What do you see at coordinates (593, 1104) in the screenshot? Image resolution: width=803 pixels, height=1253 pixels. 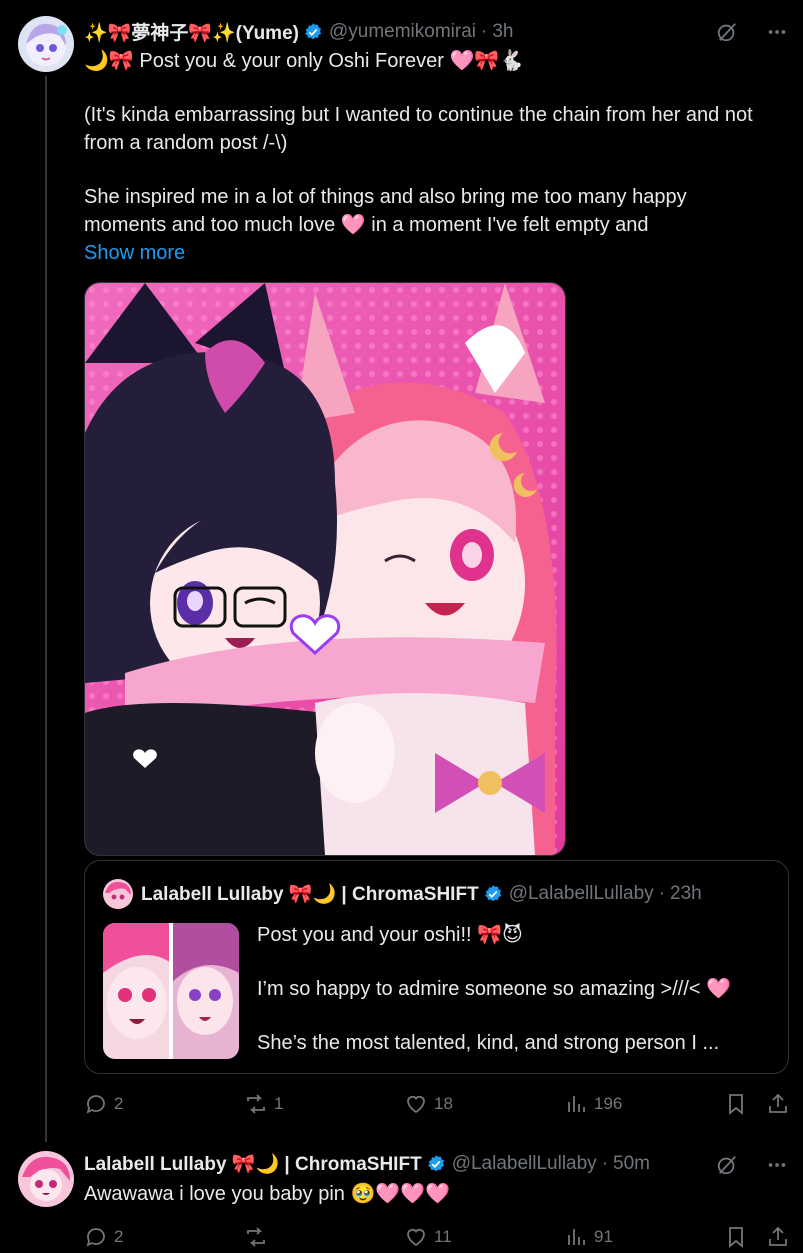 I see `views-button: 196` at bounding box center [593, 1104].